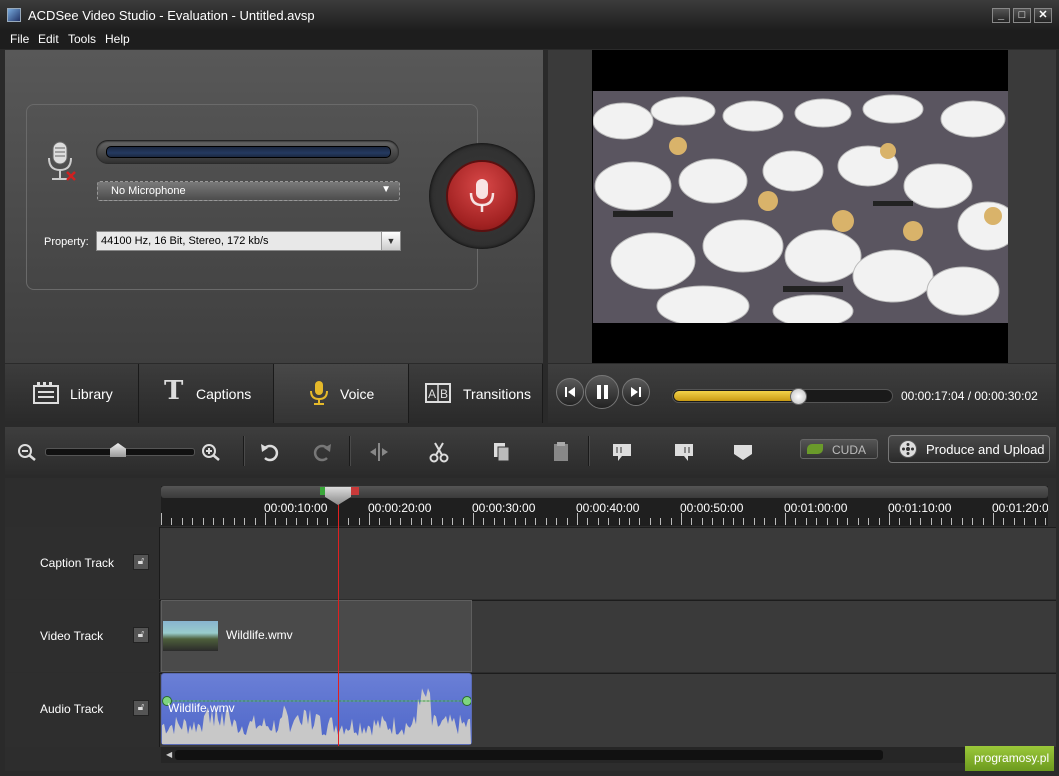 The width and height of the screenshot is (1059, 776). I want to click on video-preview-frame, so click(800, 207).